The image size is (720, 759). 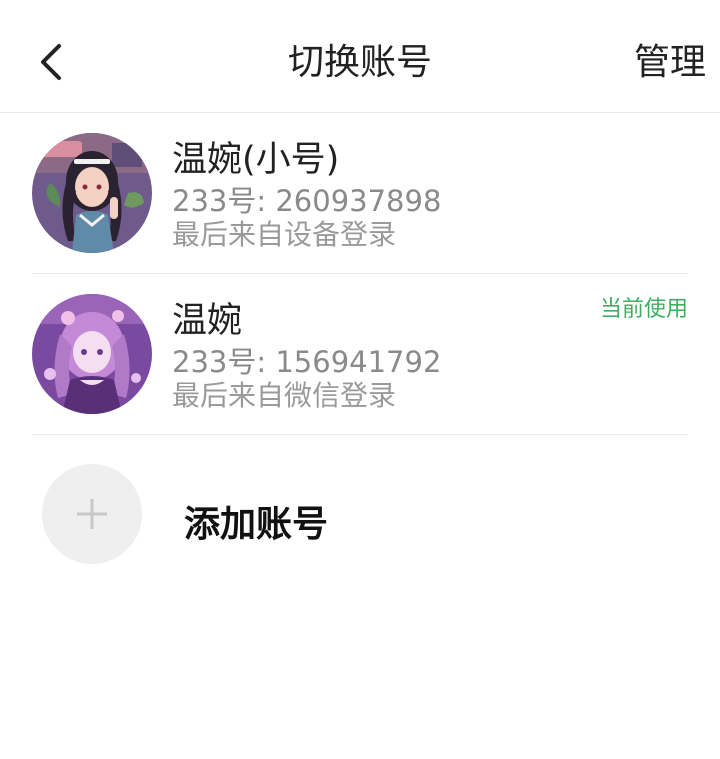 I want to click on account-id: 233号: 260937898, so click(x=307, y=201).